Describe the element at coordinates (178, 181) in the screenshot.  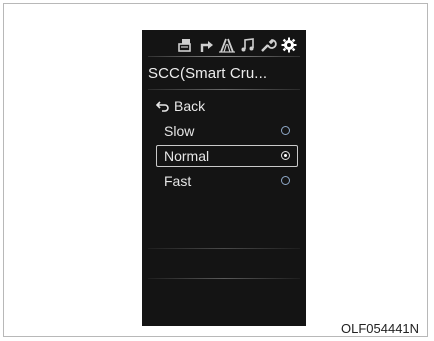
I see `option-label: Fast` at that location.